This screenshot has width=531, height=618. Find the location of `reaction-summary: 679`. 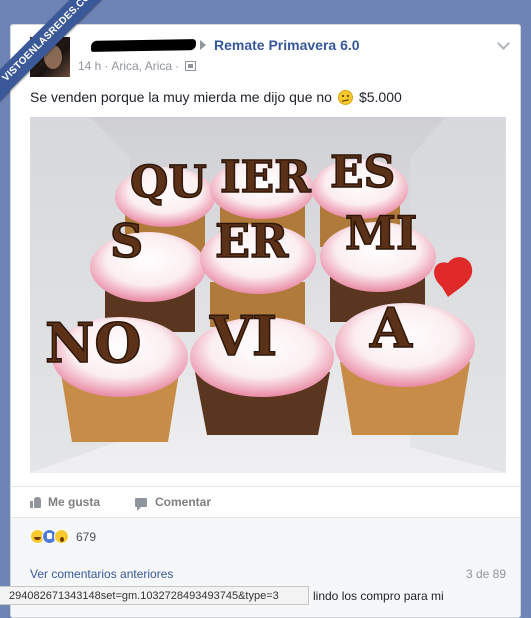

reaction-summary: 679 is located at coordinates (63, 536).